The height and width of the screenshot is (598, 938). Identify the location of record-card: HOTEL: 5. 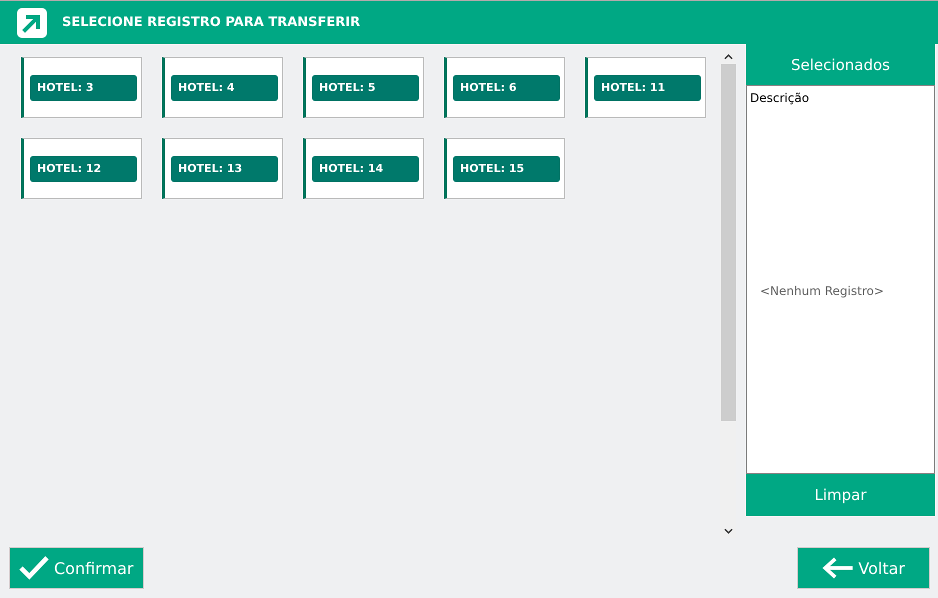
(363, 87).